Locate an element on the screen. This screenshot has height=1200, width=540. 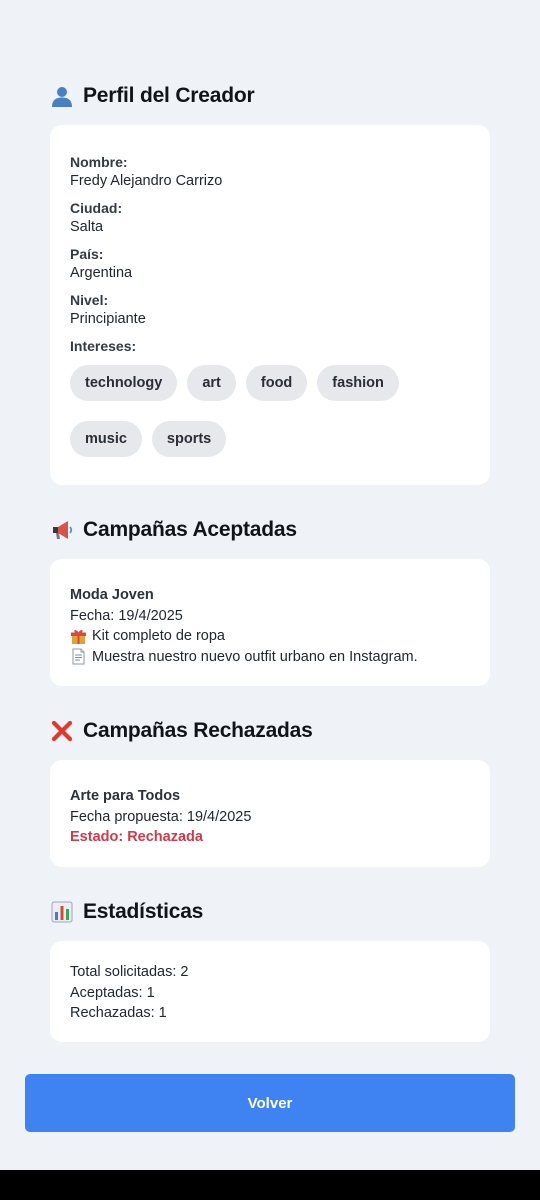
country-field-value: Argentina is located at coordinates (101, 273).